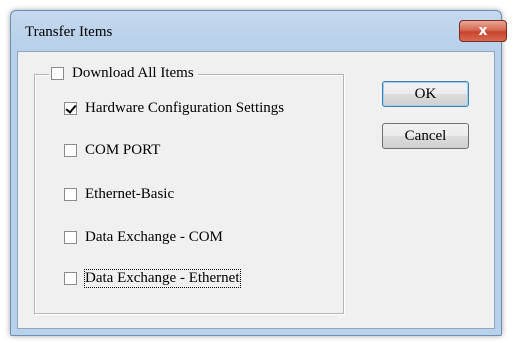 The image size is (512, 342). What do you see at coordinates (154, 237) in the screenshot?
I see `data-exchange-com-label: Data Exchange - COM` at bounding box center [154, 237].